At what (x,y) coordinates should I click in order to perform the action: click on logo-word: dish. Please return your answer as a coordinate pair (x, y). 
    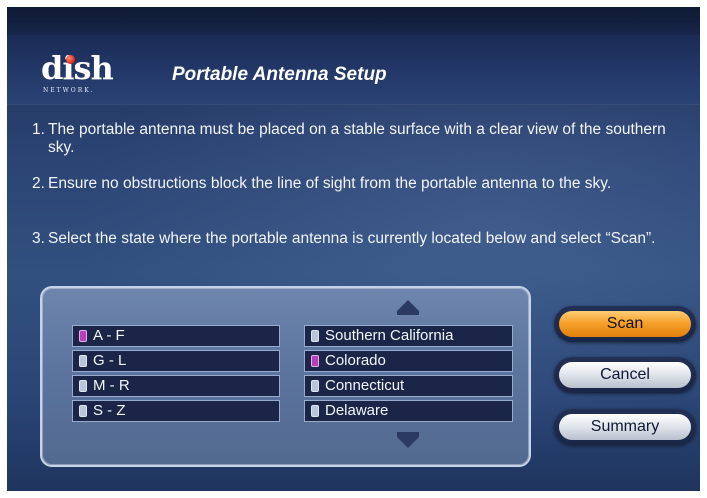
    Looking at the image, I should click on (77, 68).